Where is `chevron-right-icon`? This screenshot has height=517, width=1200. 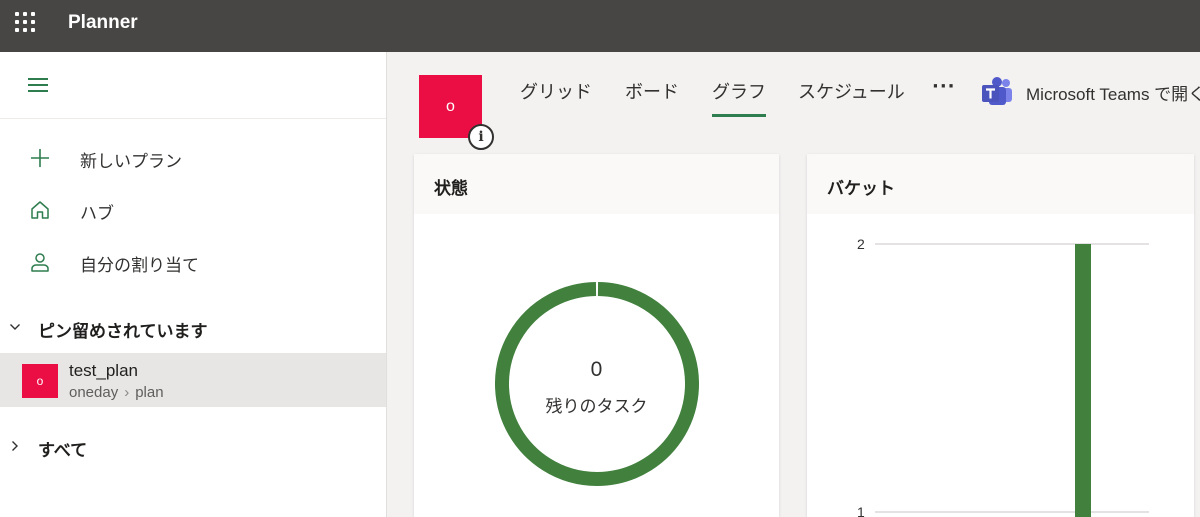
chevron-right-icon is located at coordinates (15, 446).